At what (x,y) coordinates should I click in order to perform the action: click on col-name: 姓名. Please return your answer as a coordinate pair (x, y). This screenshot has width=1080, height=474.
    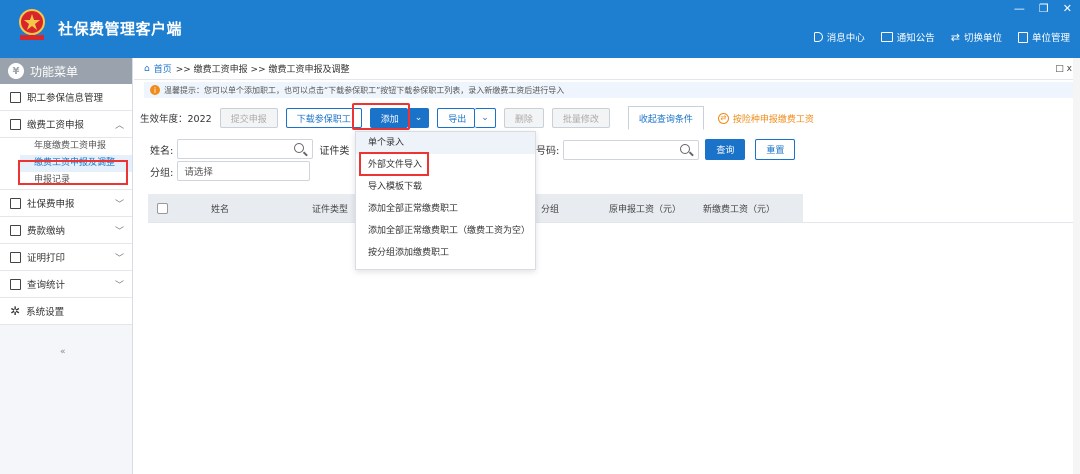
    Looking at the image, I should click on (219, 209).